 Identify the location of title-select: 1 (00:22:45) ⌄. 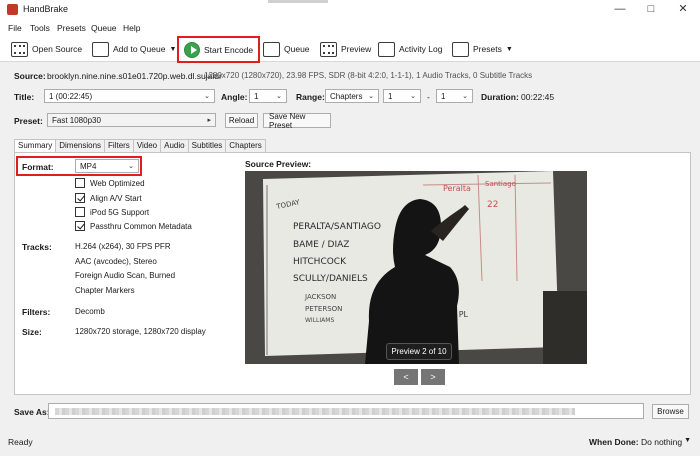
(129, 96).